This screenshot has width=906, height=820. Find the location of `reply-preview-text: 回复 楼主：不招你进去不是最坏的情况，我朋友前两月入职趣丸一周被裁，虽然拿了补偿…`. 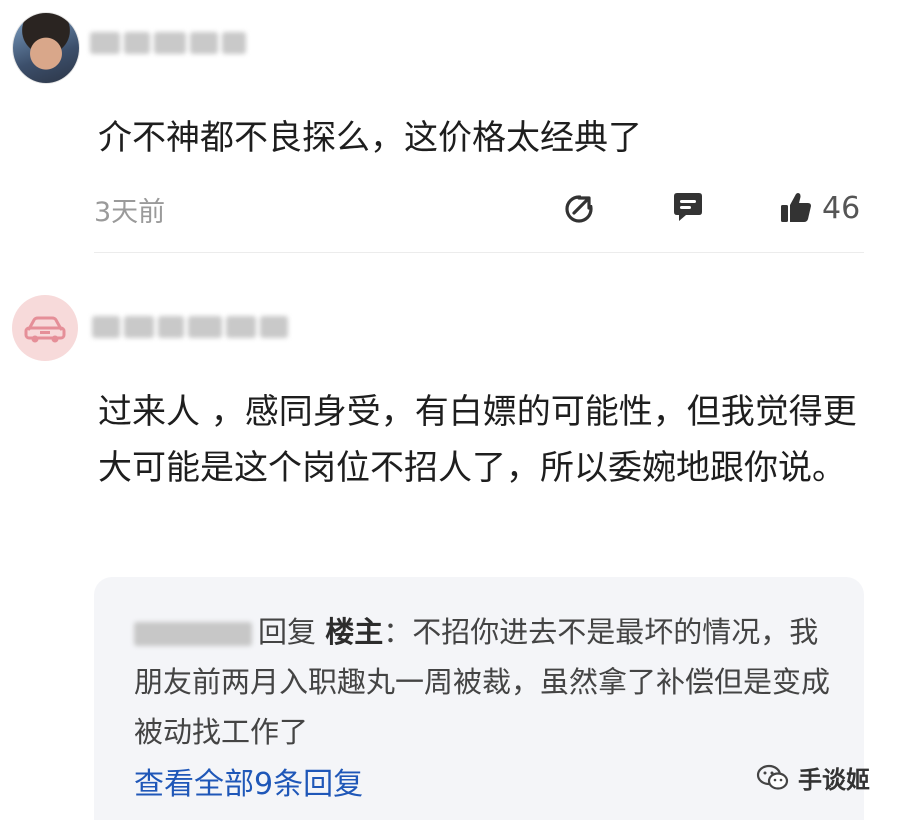

reply-preview-text: 回复 楼主：不招你进去不是最坏的情况，我朋友前两月入职趣丸一周被裁，虽然拿了补偿… is located at coordinates (484, 682).